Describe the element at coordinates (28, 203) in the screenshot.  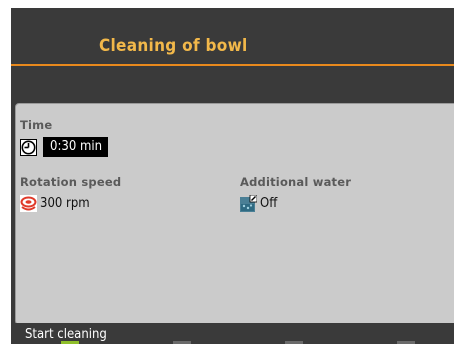
I see `rotation-icon` at that location.